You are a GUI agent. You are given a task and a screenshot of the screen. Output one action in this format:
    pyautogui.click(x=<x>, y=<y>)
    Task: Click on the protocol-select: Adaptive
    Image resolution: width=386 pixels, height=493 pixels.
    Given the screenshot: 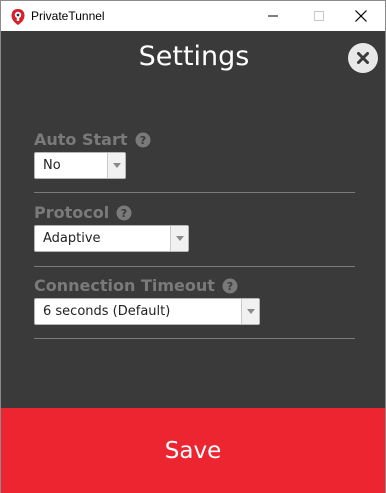 What is the action you would take?
    pyautogui.click(x=111, y=238)
    